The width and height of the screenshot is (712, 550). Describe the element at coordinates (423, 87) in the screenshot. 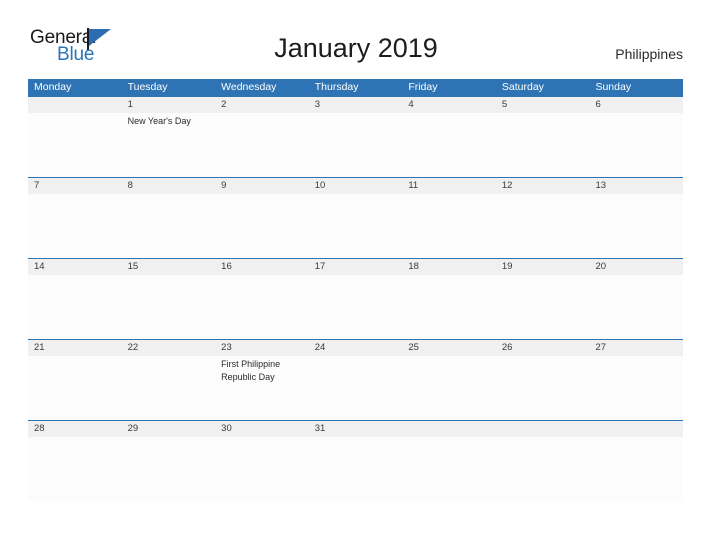

I see `weekday-header-friday: Friday` at that location.